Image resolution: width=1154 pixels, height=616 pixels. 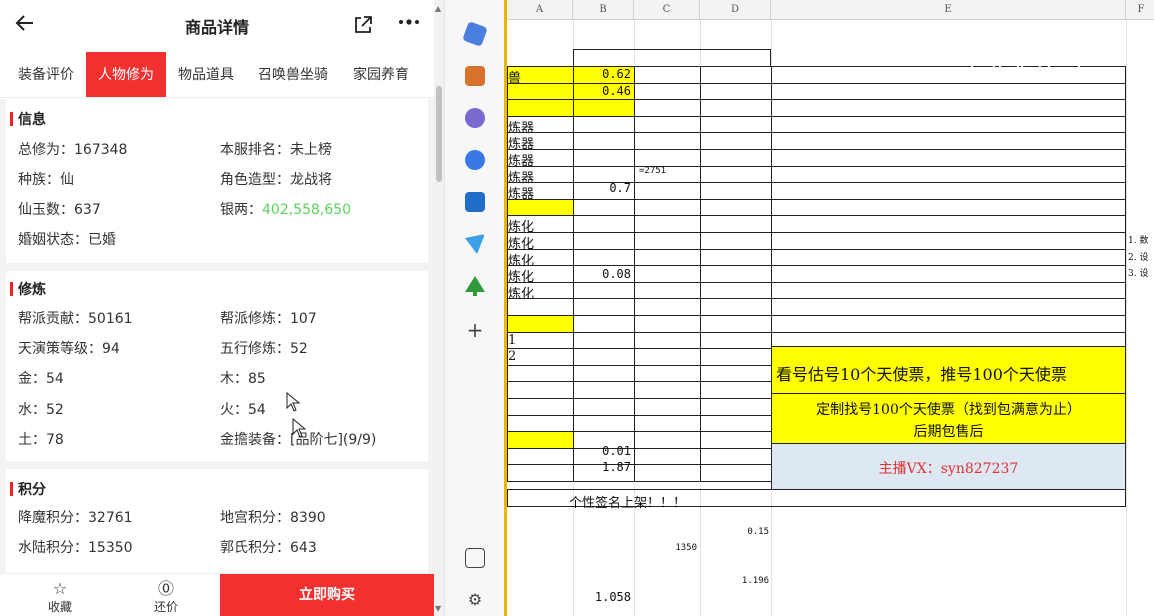 What do you see at coordinates (948, 466) in the screenshot?
I see `banner-contact: 主播VX：syn827237` at bounding box center [948, 466].